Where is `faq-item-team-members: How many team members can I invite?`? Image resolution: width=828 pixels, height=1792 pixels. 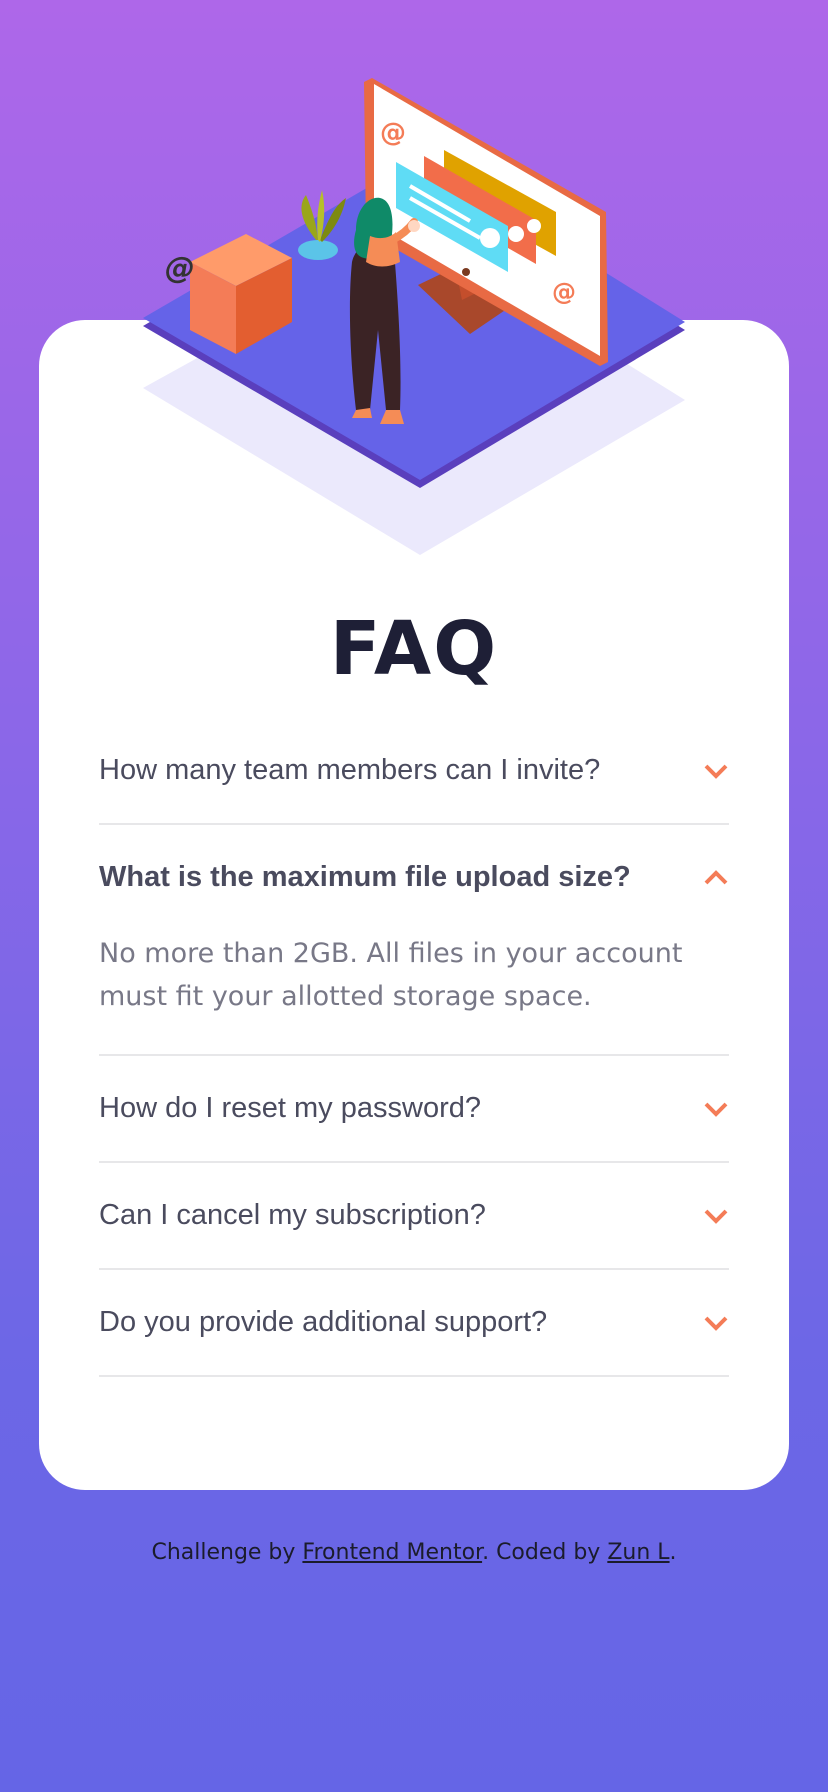
faq-item-team-members: How many team members can I invite? is located at coordinates (414, 771).